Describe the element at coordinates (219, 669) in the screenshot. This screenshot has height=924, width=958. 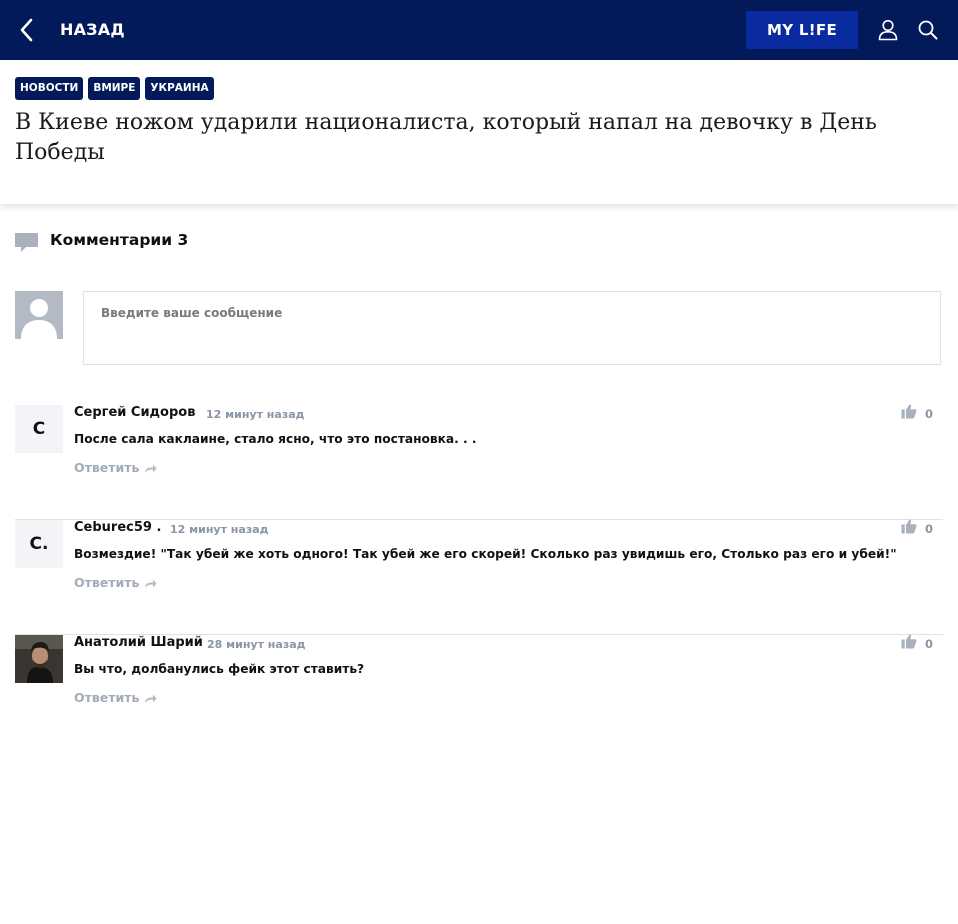
I see `comment-text: Вы что, долбанулись фейк этот ставить?` at that location.